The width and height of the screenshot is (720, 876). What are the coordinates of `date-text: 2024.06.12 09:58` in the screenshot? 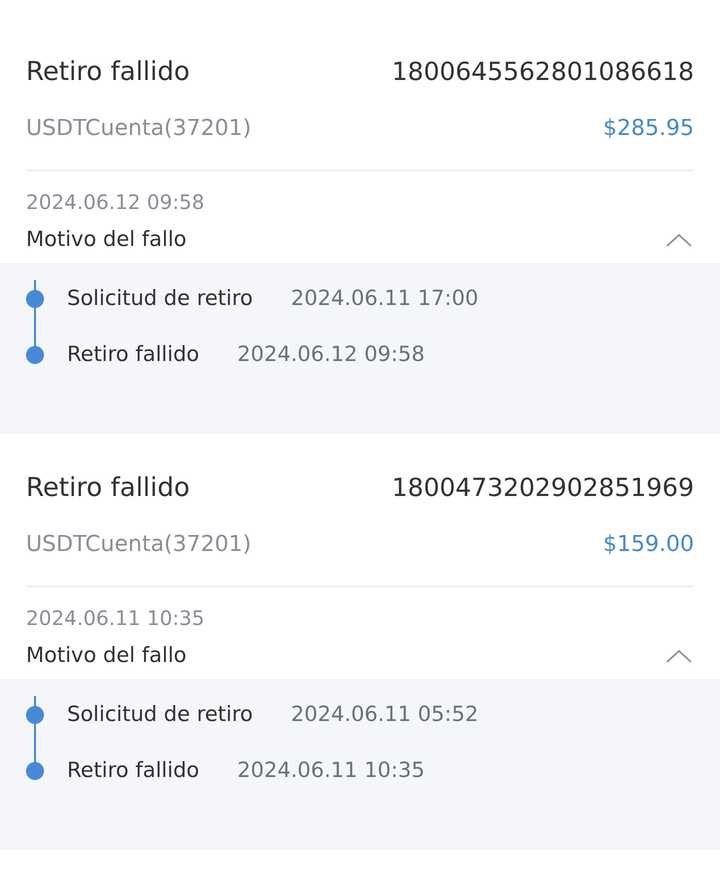 It's located at (115, 202).